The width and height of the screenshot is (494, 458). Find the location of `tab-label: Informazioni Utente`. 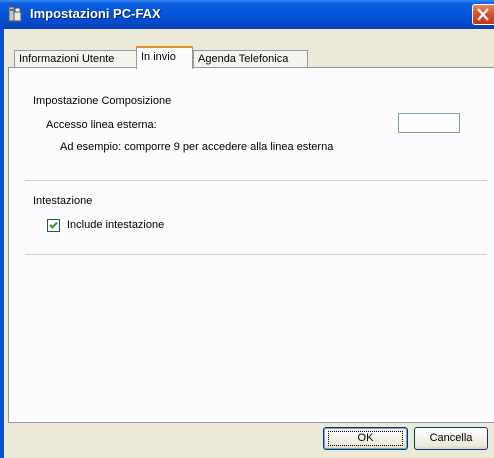

tab-label: Informazioni Utente is located at coordinates (67, 59).